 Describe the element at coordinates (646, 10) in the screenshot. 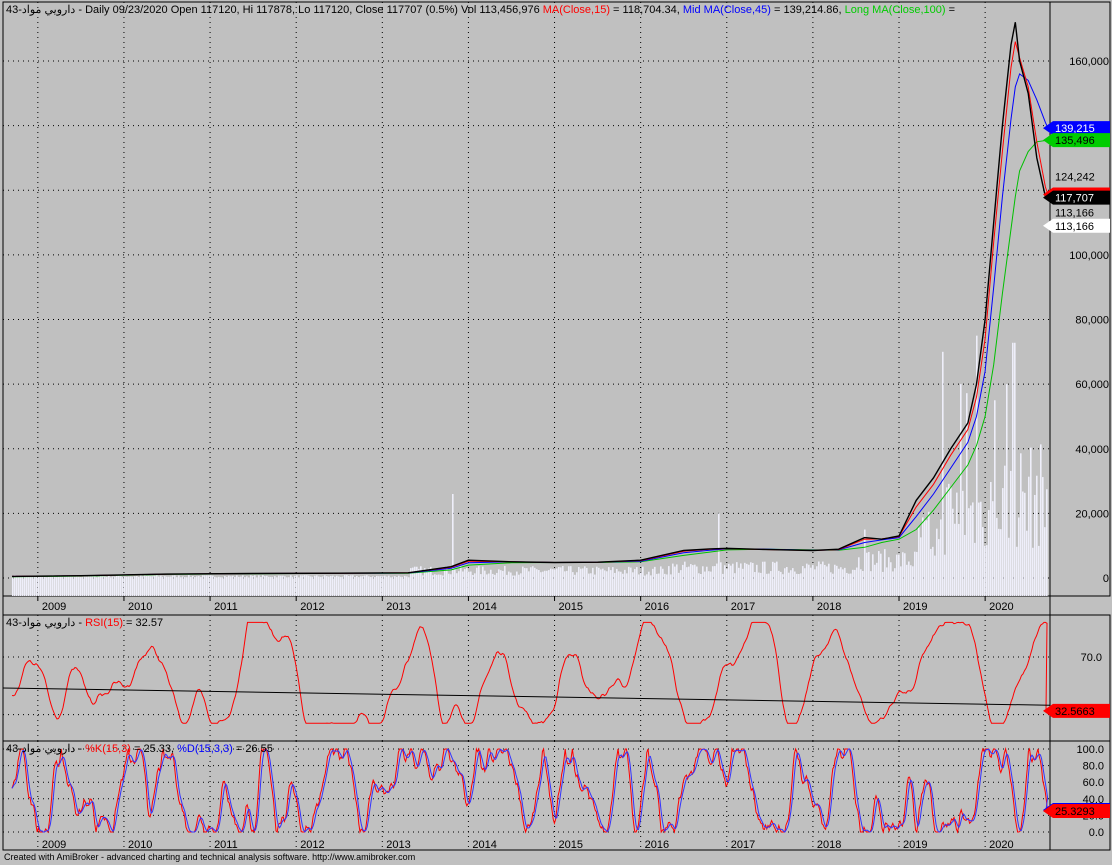

I see `ma-short-value: = 118,704.34,` at that location.